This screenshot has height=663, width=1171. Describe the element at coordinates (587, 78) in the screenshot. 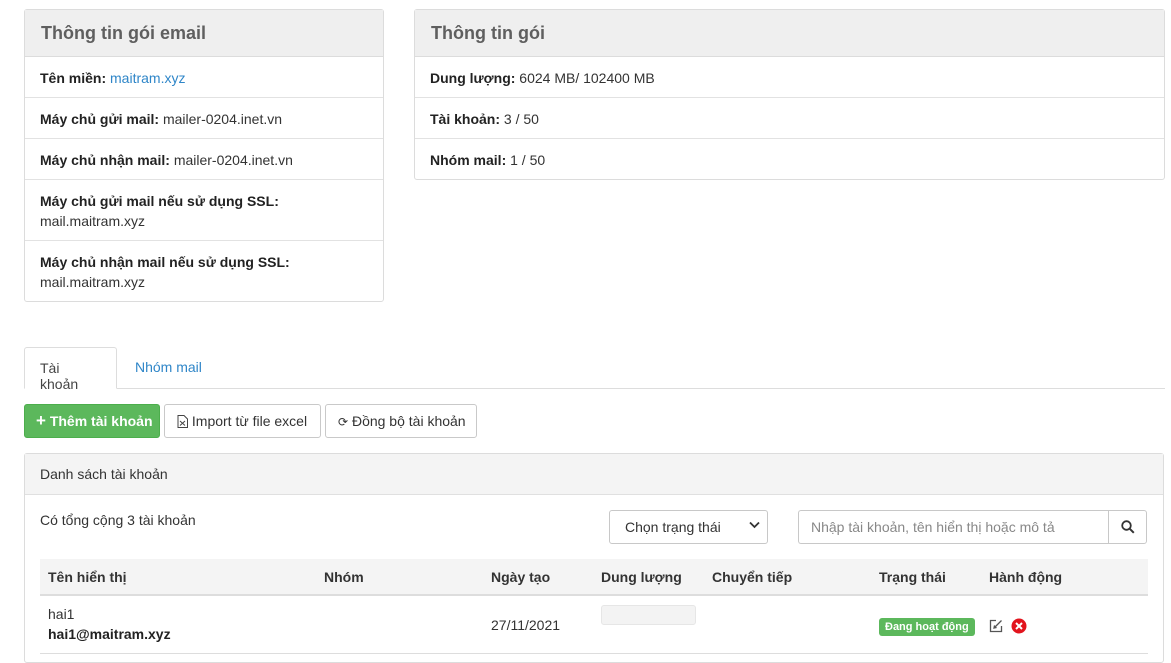

I see `storage-value: 6024 MB/ 102400 MB` at that location.